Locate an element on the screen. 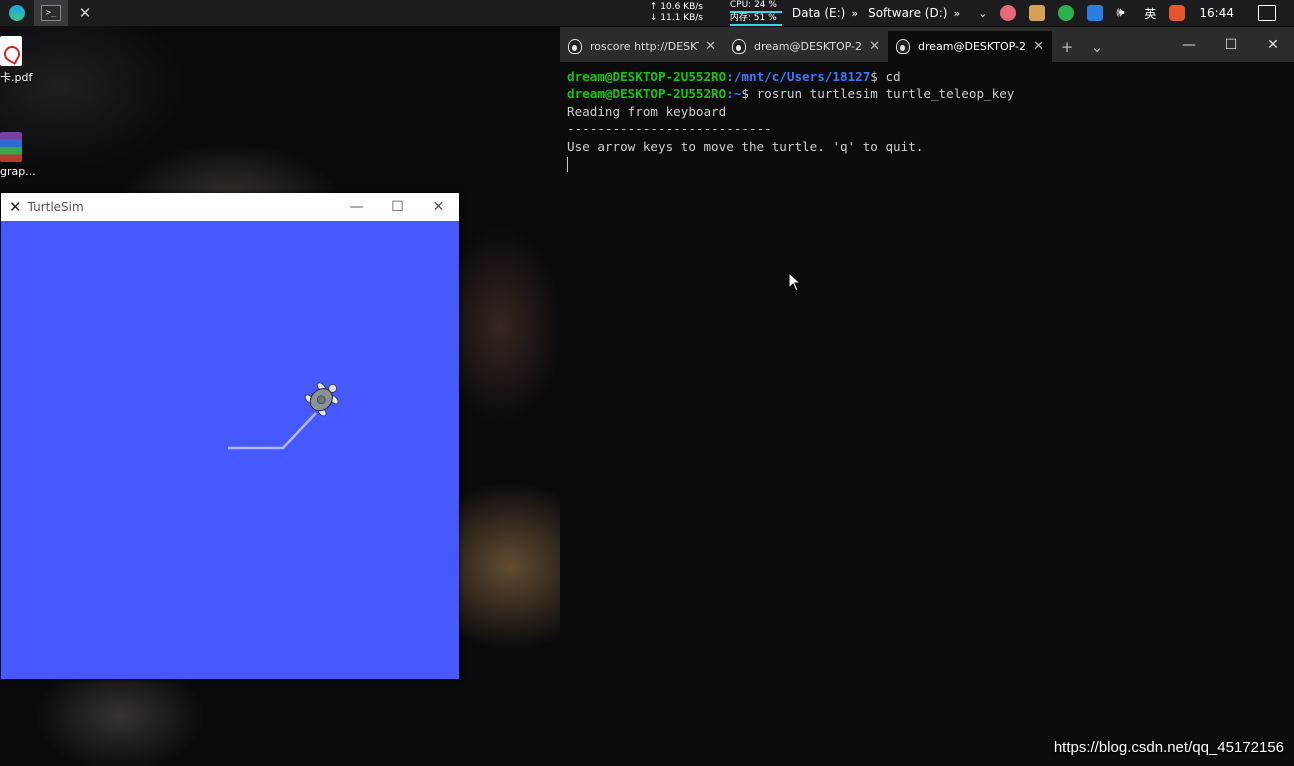 This screenshot has width=1294, height=766. notification-center-icon is located at coordinates (1267, 13).